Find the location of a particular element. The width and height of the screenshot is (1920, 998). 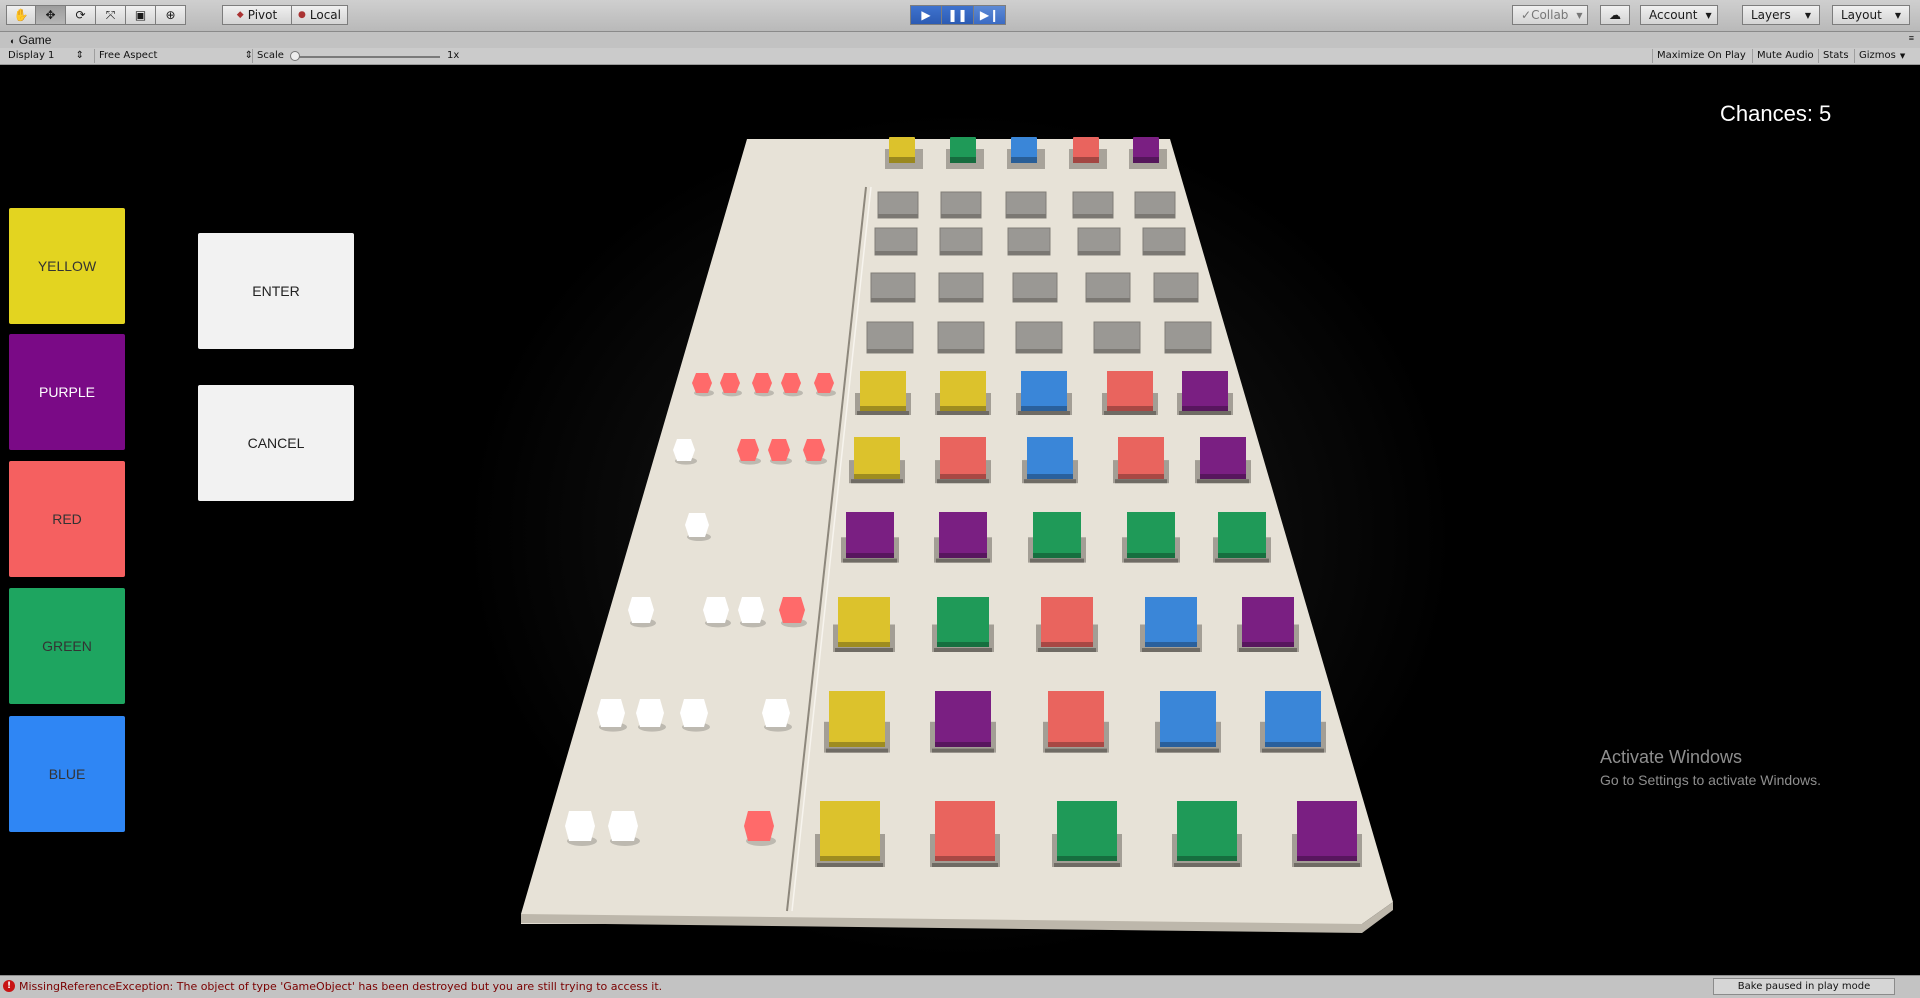

transform-tool-icon: ⊕ is located at coordinates (171, 15).